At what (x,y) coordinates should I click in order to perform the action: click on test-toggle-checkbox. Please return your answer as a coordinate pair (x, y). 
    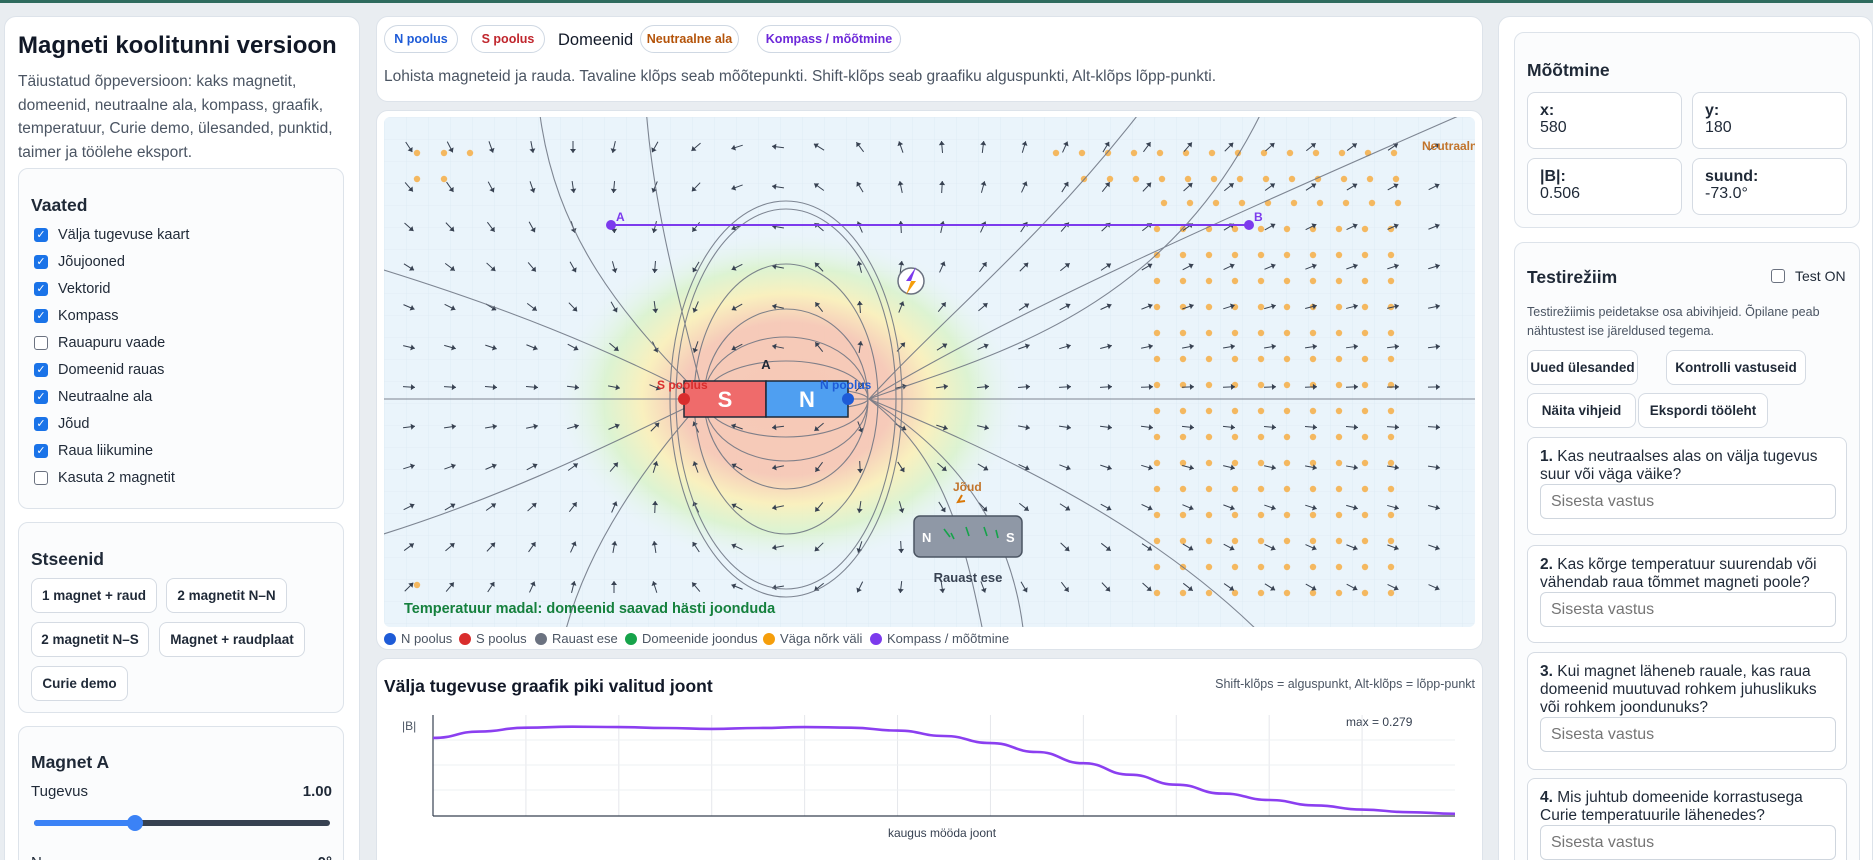
    Looking at the image, I should click on (1778, 276).